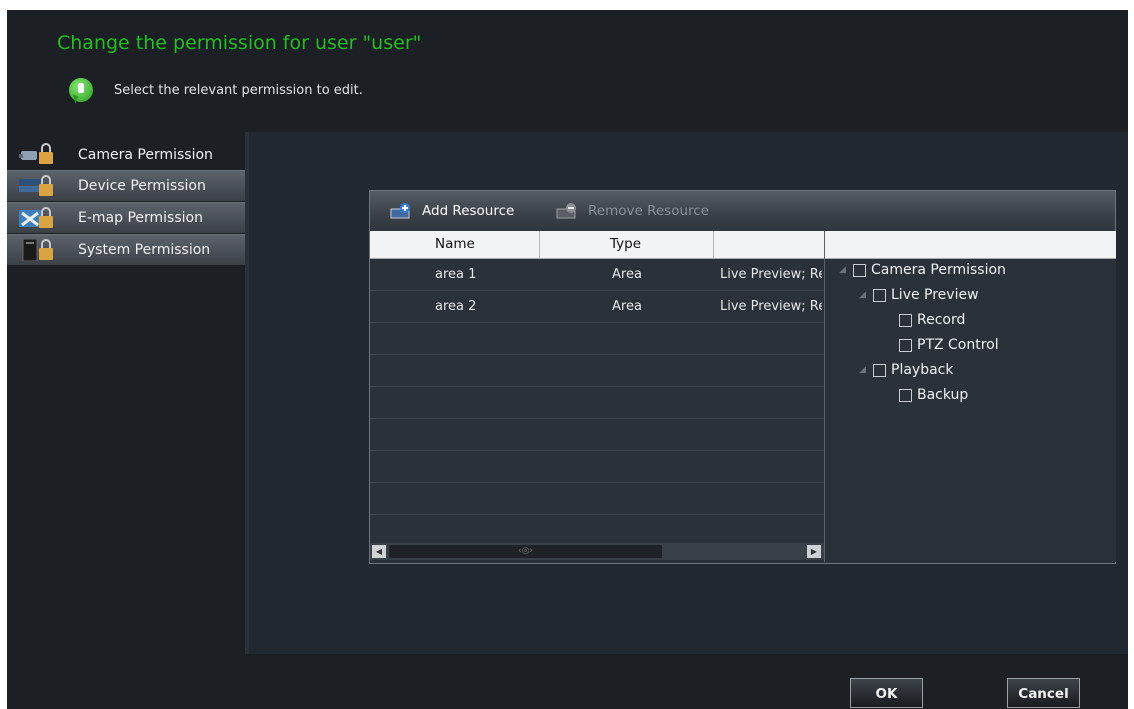 This screenshot has height=709, width=1134. I want to click on sidebar-item-label: System Permission, so click(144, 250).